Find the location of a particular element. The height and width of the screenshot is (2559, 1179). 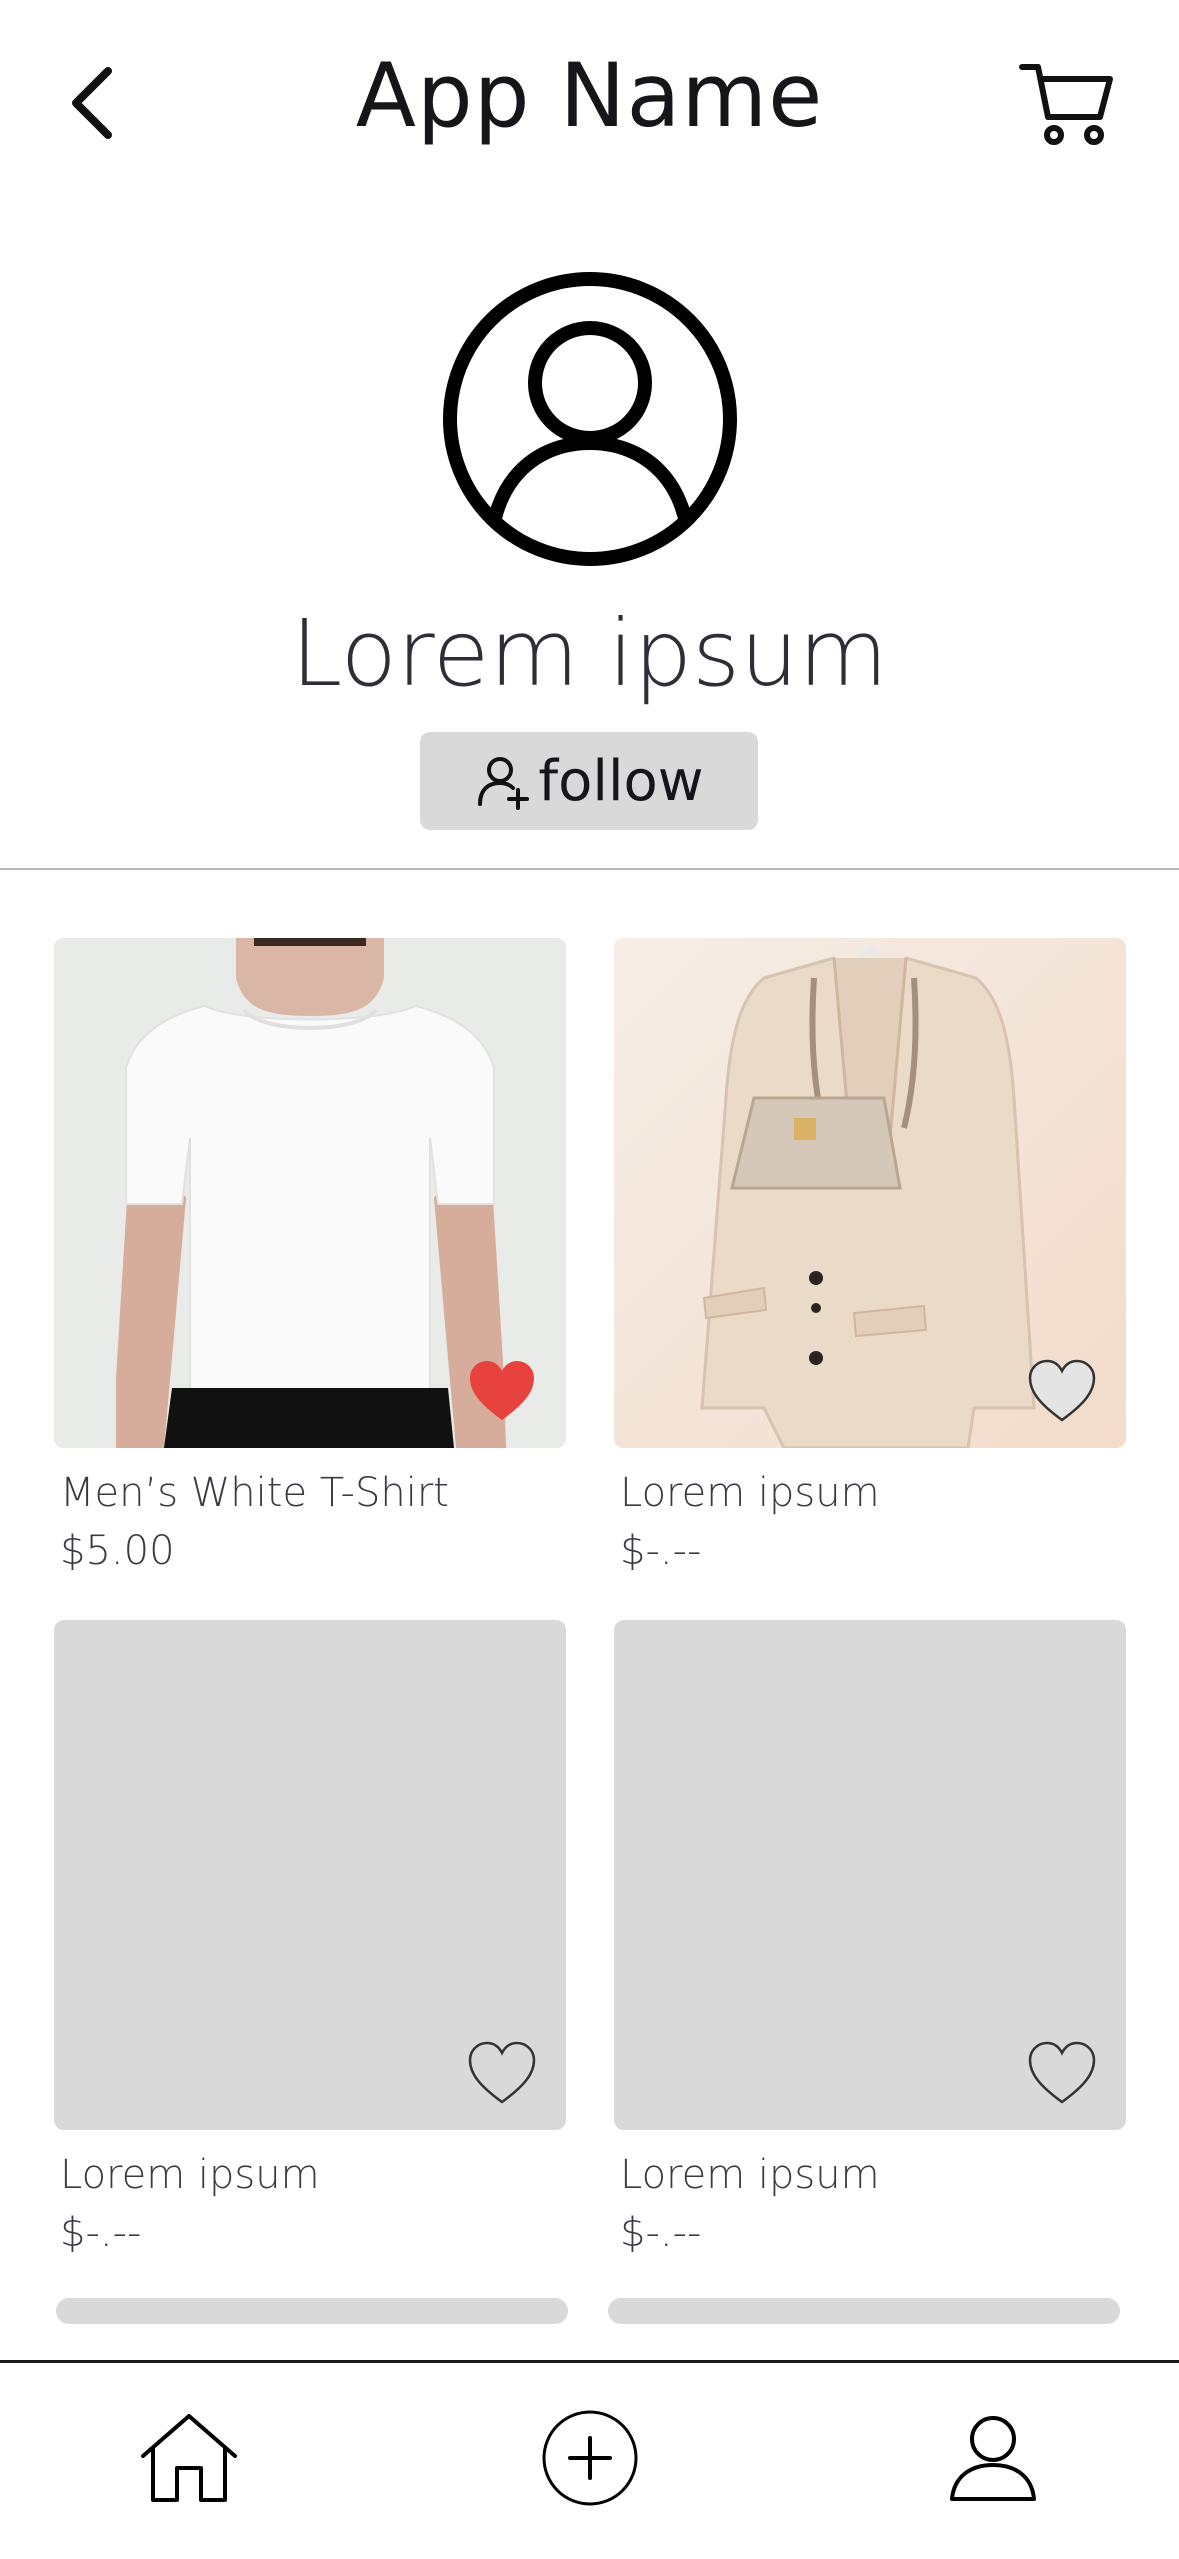

cart-icon is located at coordinates (1066, 104).